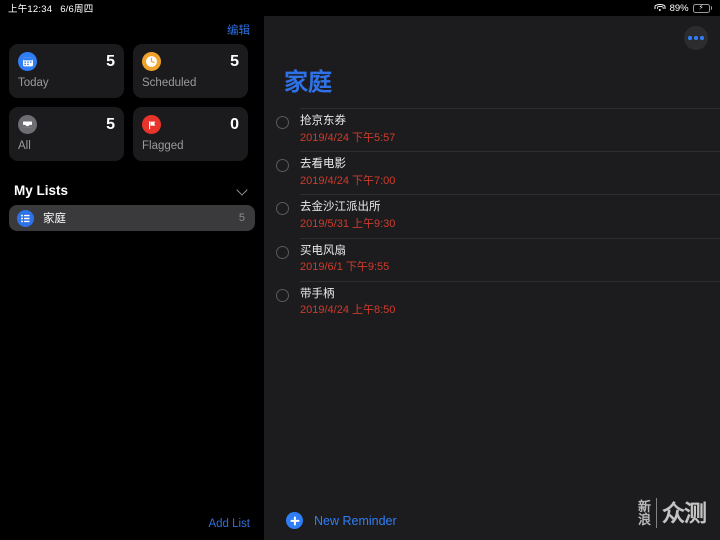 This screenshot has width=720, height=540. What do you see at coordinates (323, 121) in the screenshot?
I see `reminder-title: 抢京东券` at bounding box center [323, 121].